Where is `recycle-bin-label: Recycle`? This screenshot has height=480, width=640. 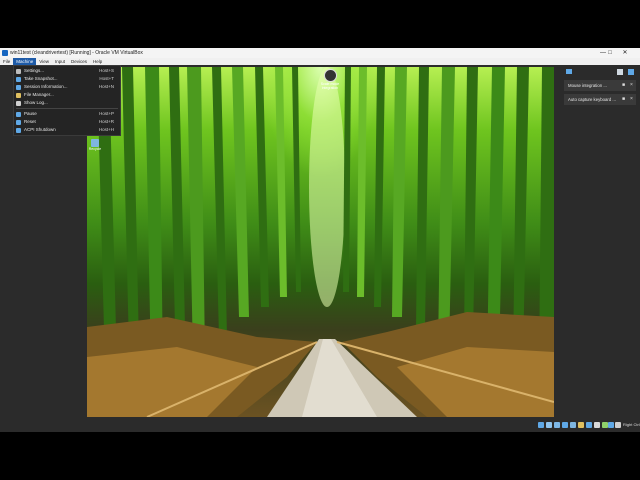
recycle-bin-label: Recycle is located at coordinates (95, 149).